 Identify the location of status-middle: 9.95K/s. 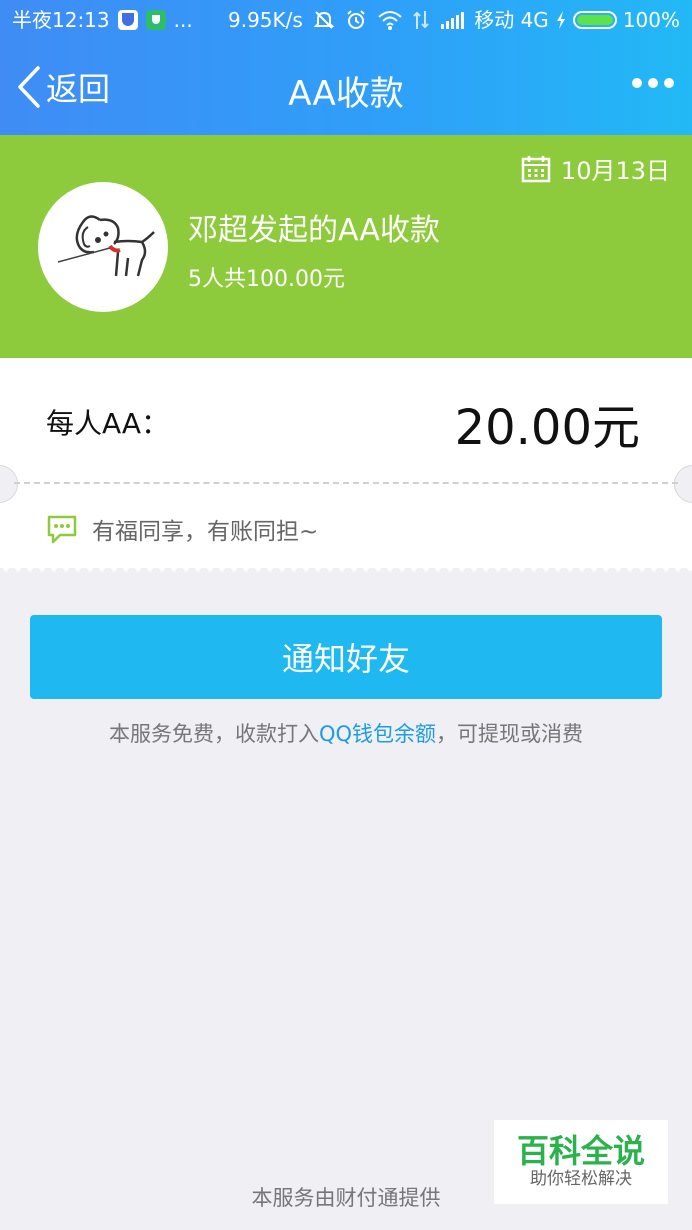
(346, 20).